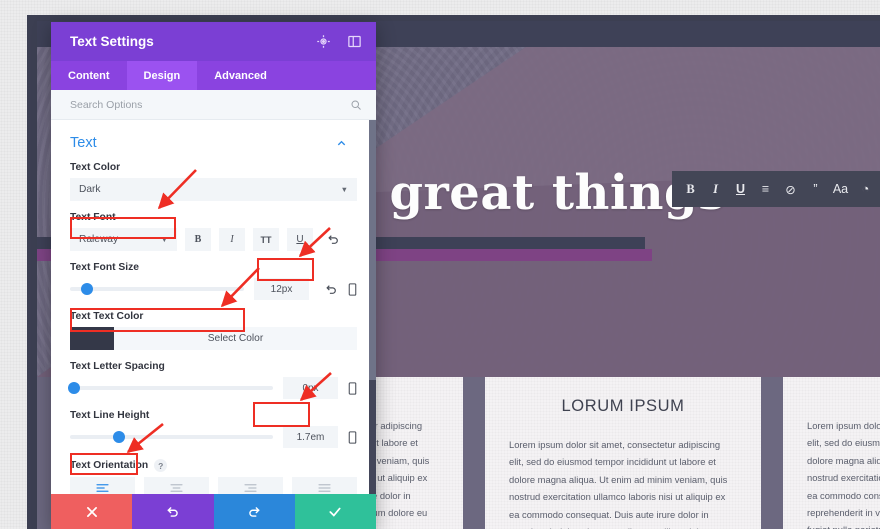  I want to click on font-italic-button: I, so click(232, 239).